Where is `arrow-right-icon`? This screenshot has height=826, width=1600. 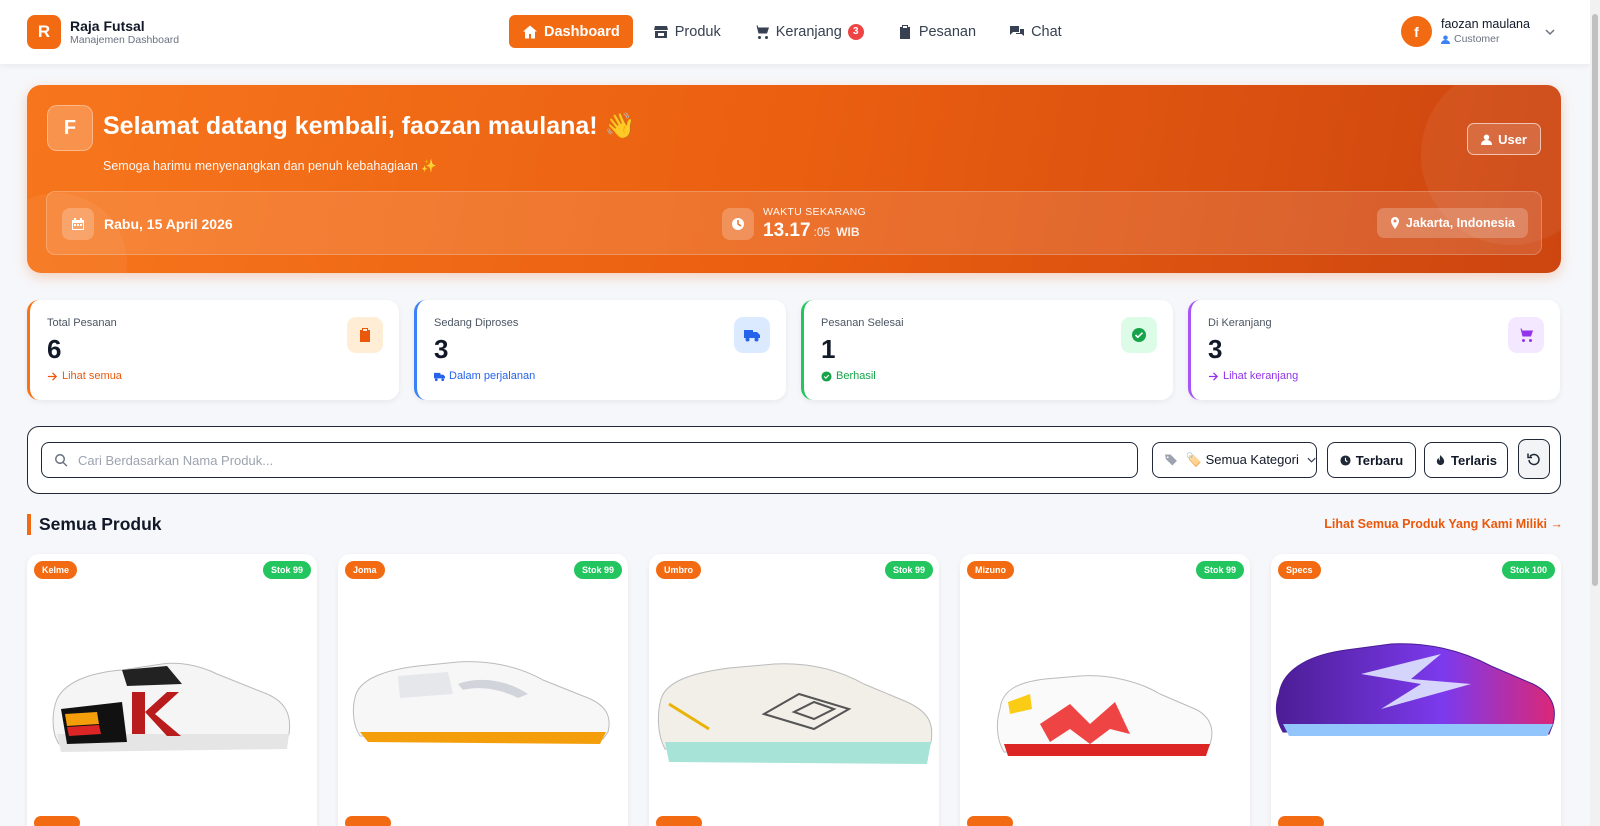 arrow-right-icon is located at coordinates (52, 376).